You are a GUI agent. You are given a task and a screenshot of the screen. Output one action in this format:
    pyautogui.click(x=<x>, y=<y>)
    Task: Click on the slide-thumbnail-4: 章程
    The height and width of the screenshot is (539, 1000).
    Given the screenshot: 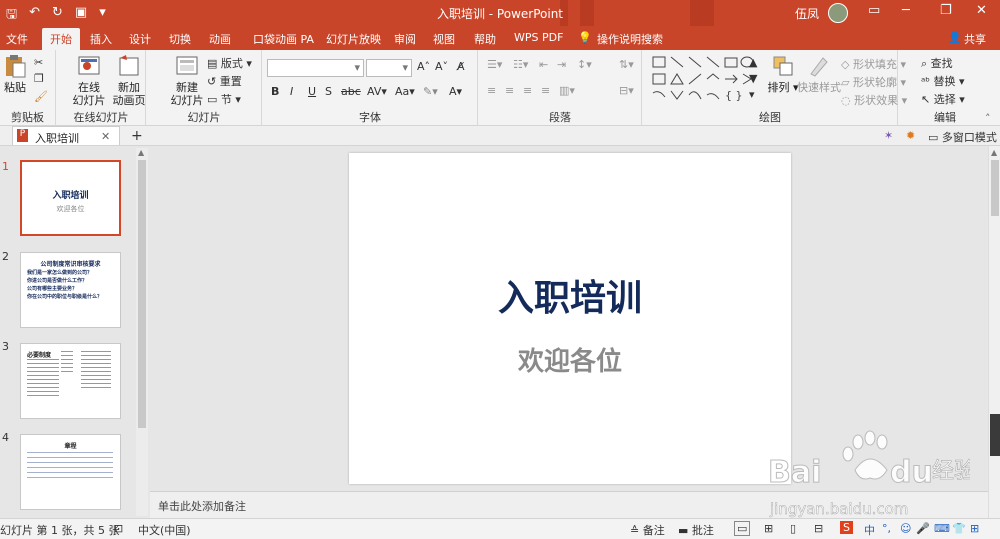 What is the action you would take?
    pyautogui.click(x=70, y=472)
    